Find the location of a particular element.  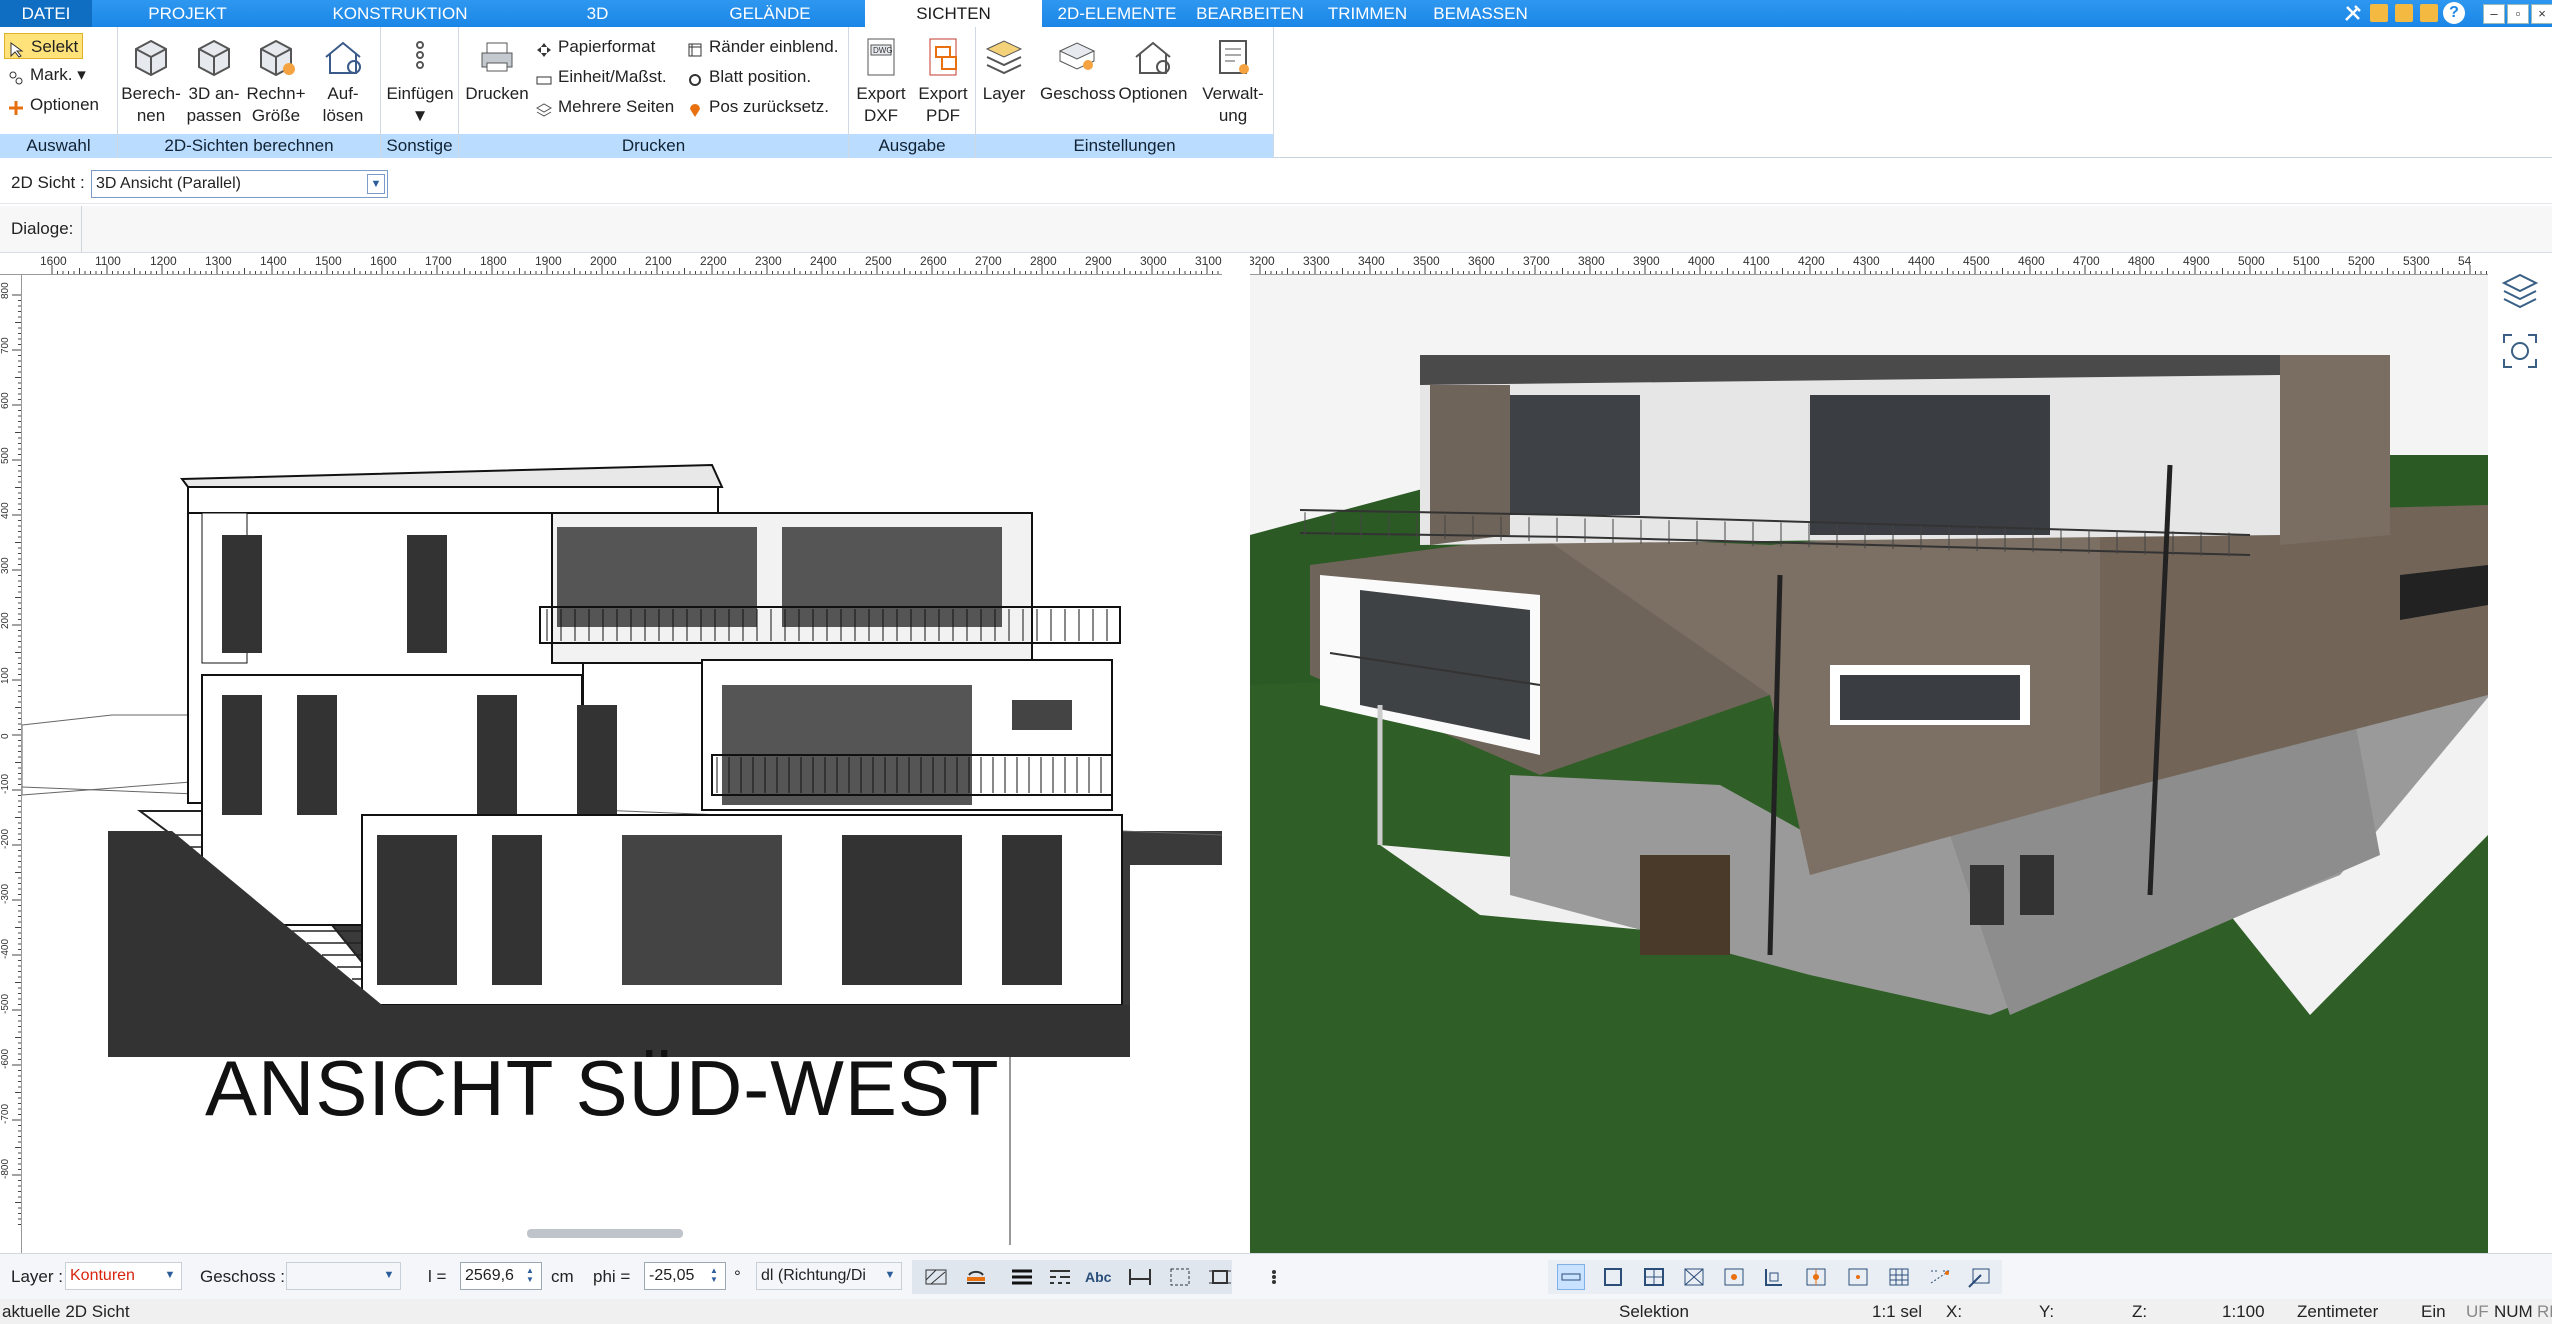

mark-button: Mark. ▾ is located at coordinates (47, 75).